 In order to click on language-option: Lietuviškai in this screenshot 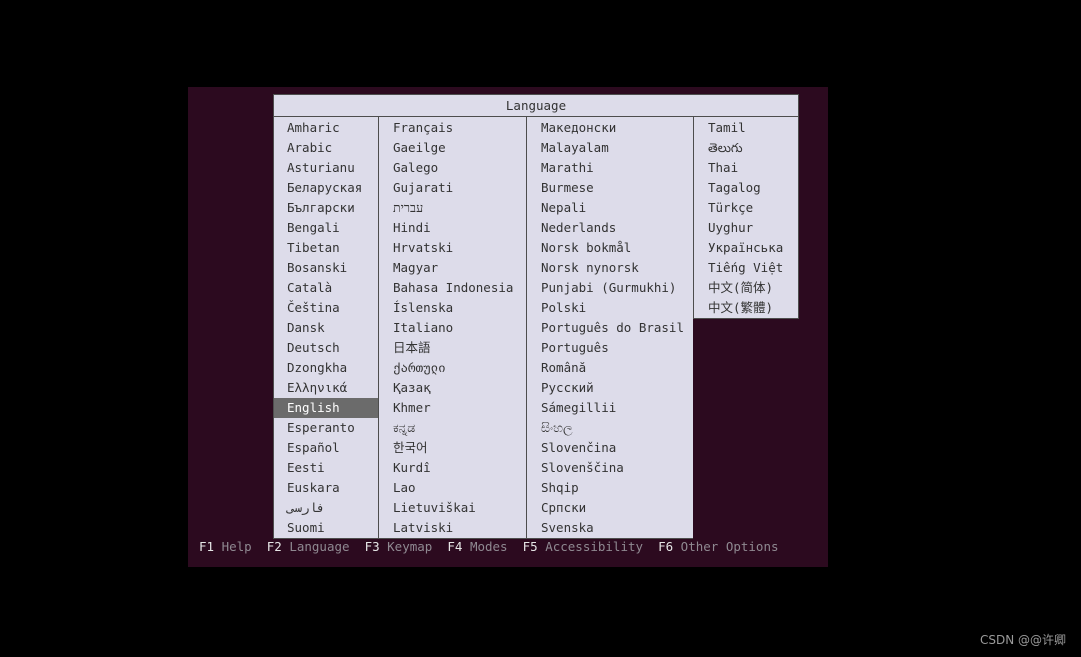, I will do `click(452, 508)`.